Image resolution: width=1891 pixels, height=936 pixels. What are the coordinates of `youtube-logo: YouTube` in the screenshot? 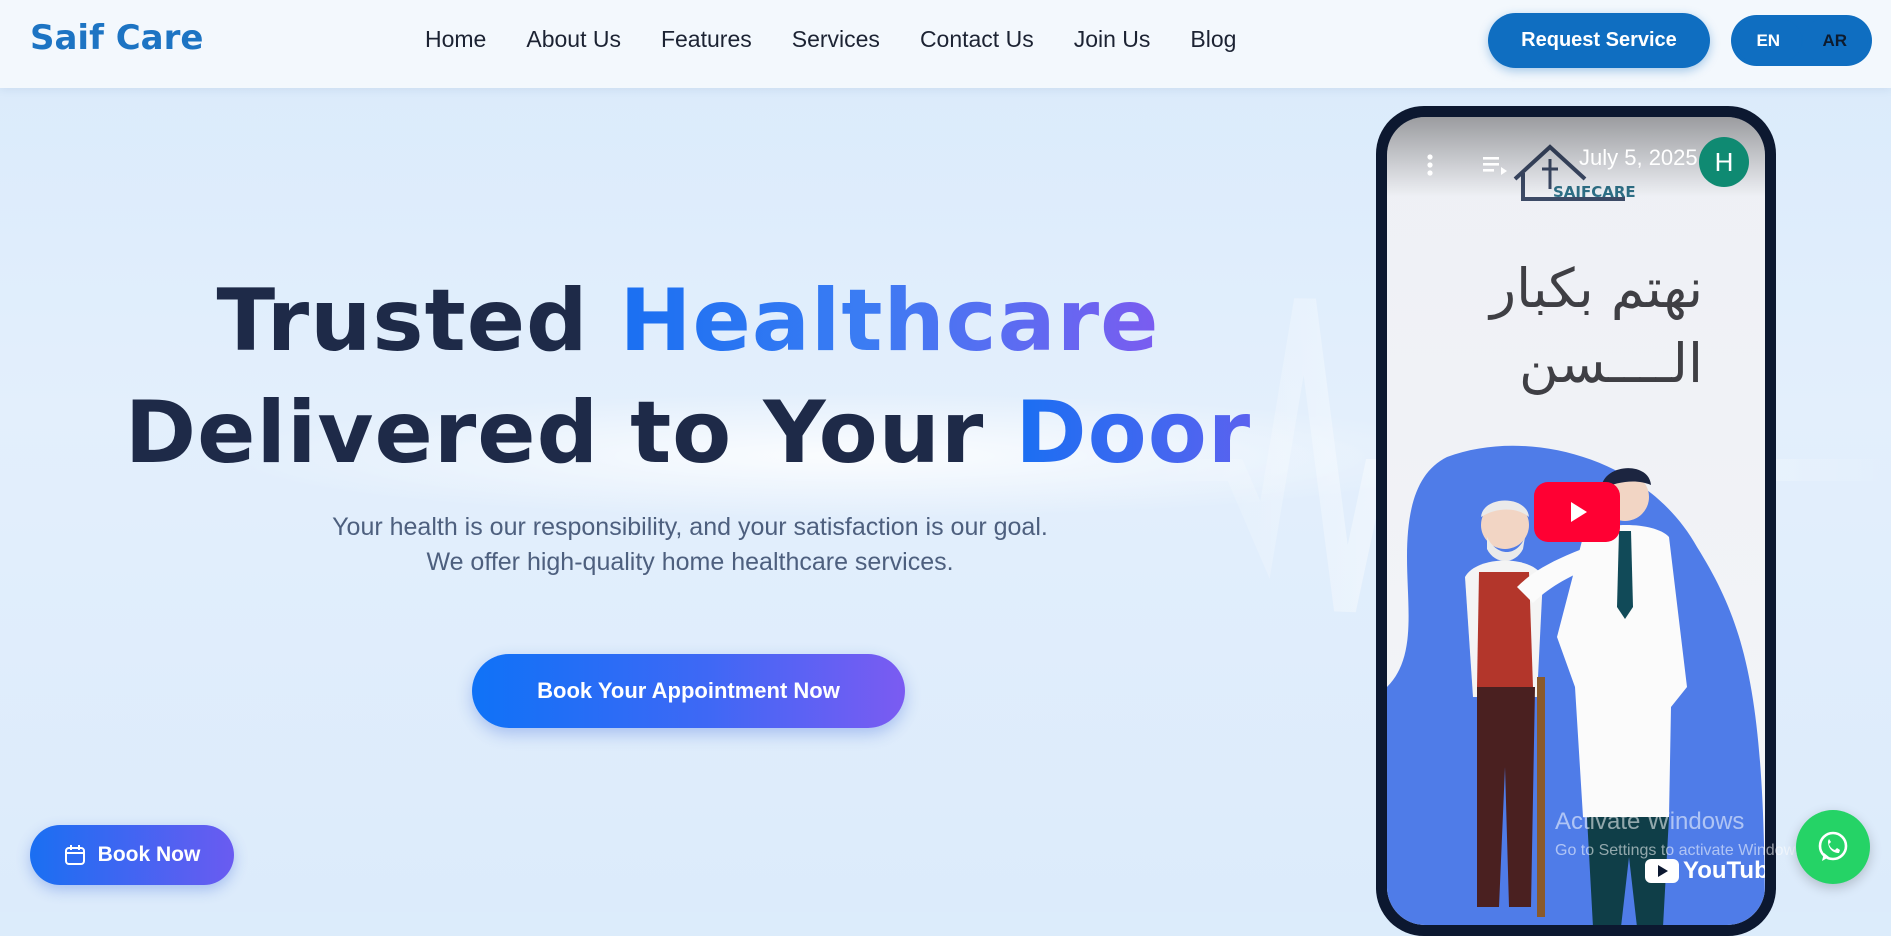 It's located at (1705, 871).